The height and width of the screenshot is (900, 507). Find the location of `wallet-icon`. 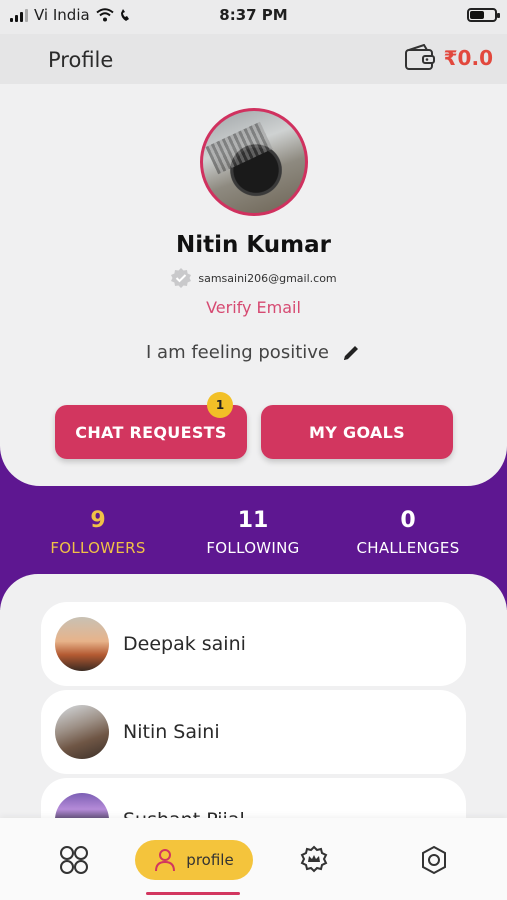

wallet-icon is located at coordinates (419, 57).